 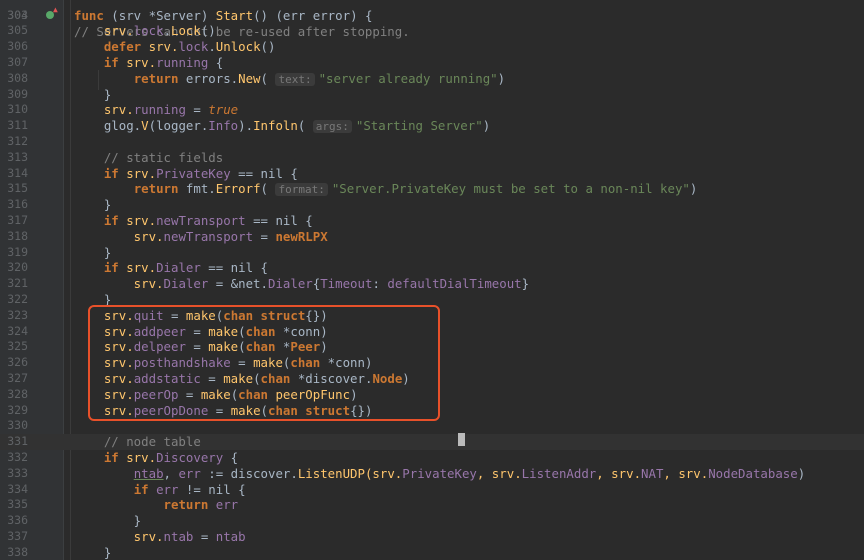 I want to click on code-line: 305 srv.lock.Lock(), so click(x=432, y=31).